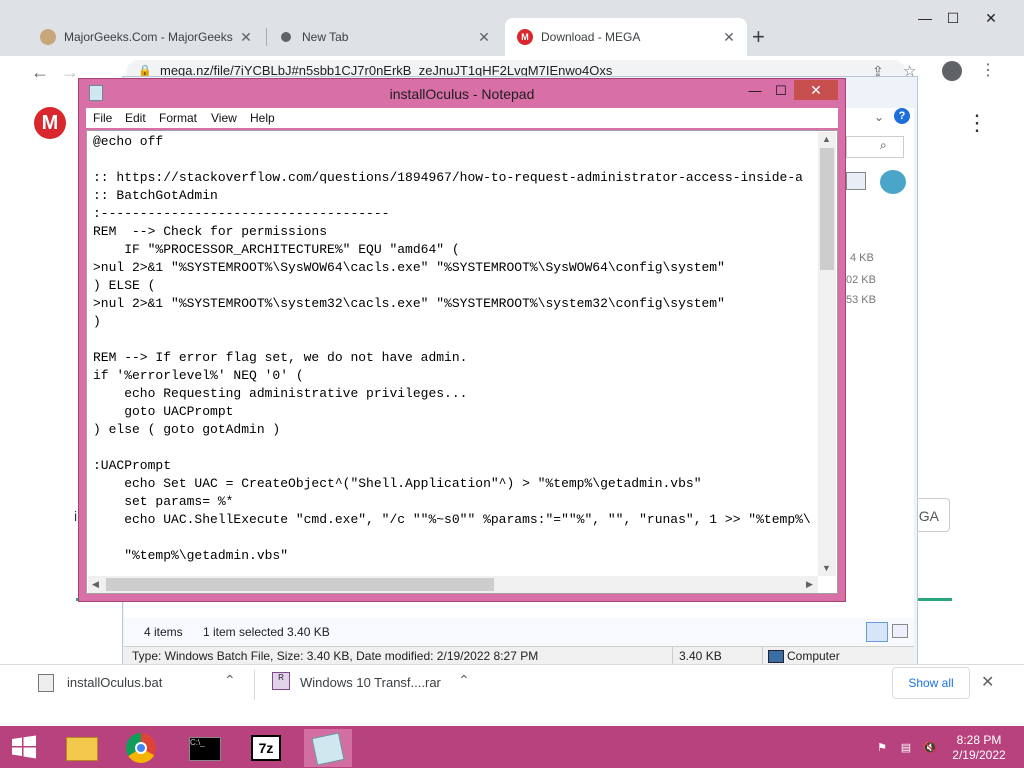 This screenshot has height=768, width=1024. I want to click on vertical-scroll-thumb, so click(827, 209).